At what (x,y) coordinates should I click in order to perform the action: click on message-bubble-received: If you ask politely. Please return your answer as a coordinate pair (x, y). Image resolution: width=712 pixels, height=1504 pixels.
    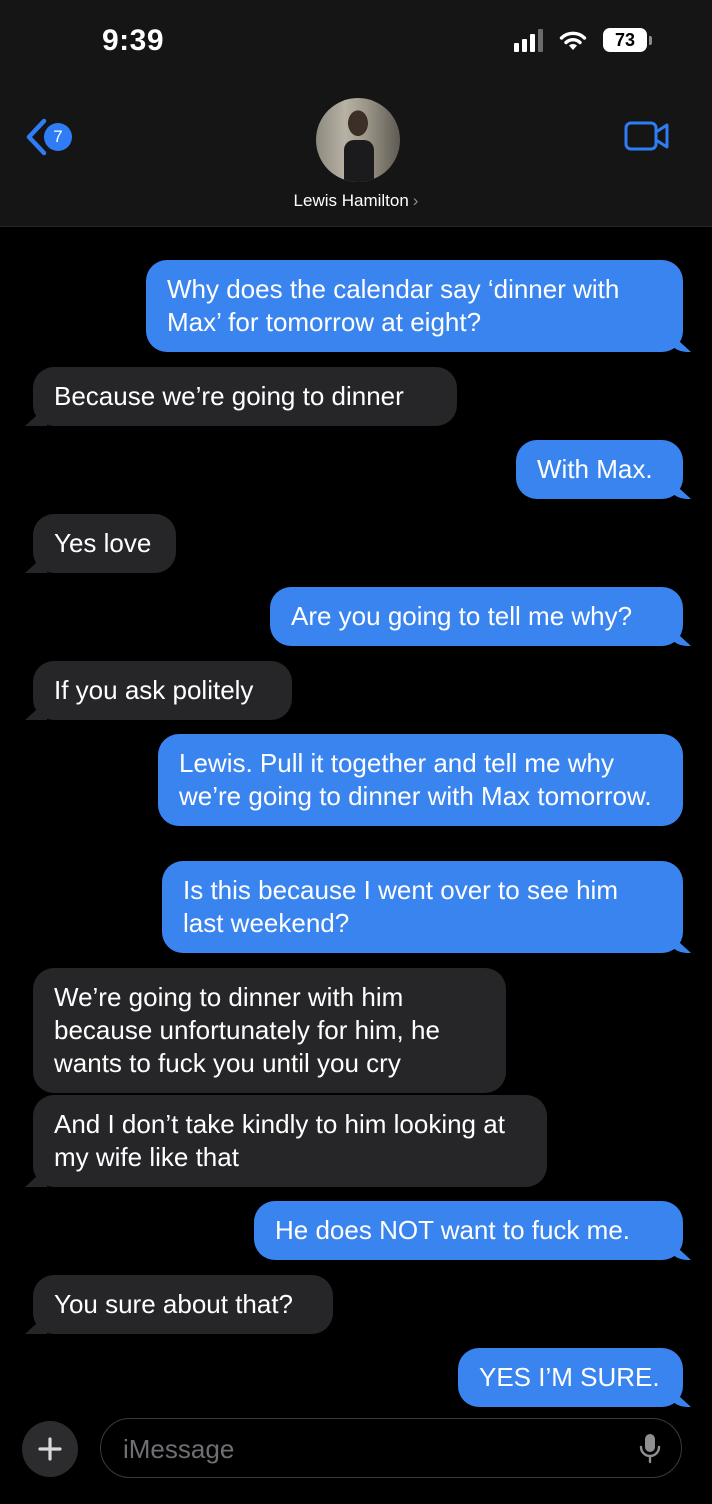
    Looking at the image, I should click on (162, 690).